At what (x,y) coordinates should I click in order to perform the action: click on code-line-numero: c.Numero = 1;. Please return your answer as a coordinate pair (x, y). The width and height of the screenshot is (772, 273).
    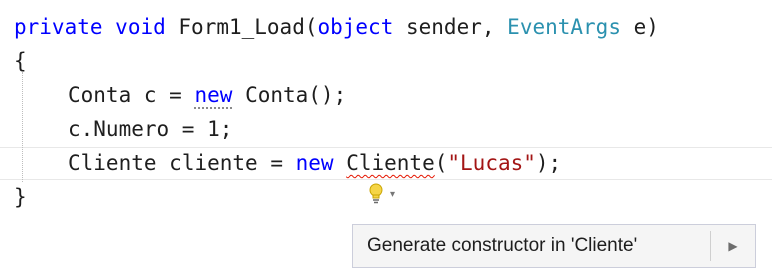
    Looking at the image, I should click on (150, 129).